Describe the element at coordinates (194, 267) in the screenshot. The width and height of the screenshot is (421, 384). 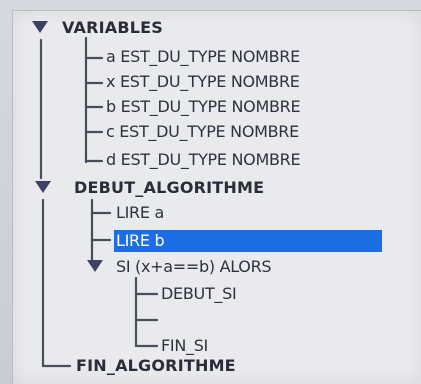
I see `tree-node-si-condition: SI (x+a==b) ALORS` at that location.